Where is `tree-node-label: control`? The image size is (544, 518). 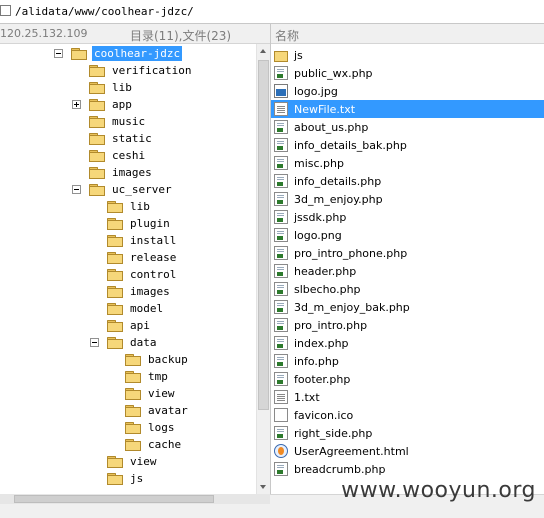
tree-node-label: control is located at coordinates (153, 274).